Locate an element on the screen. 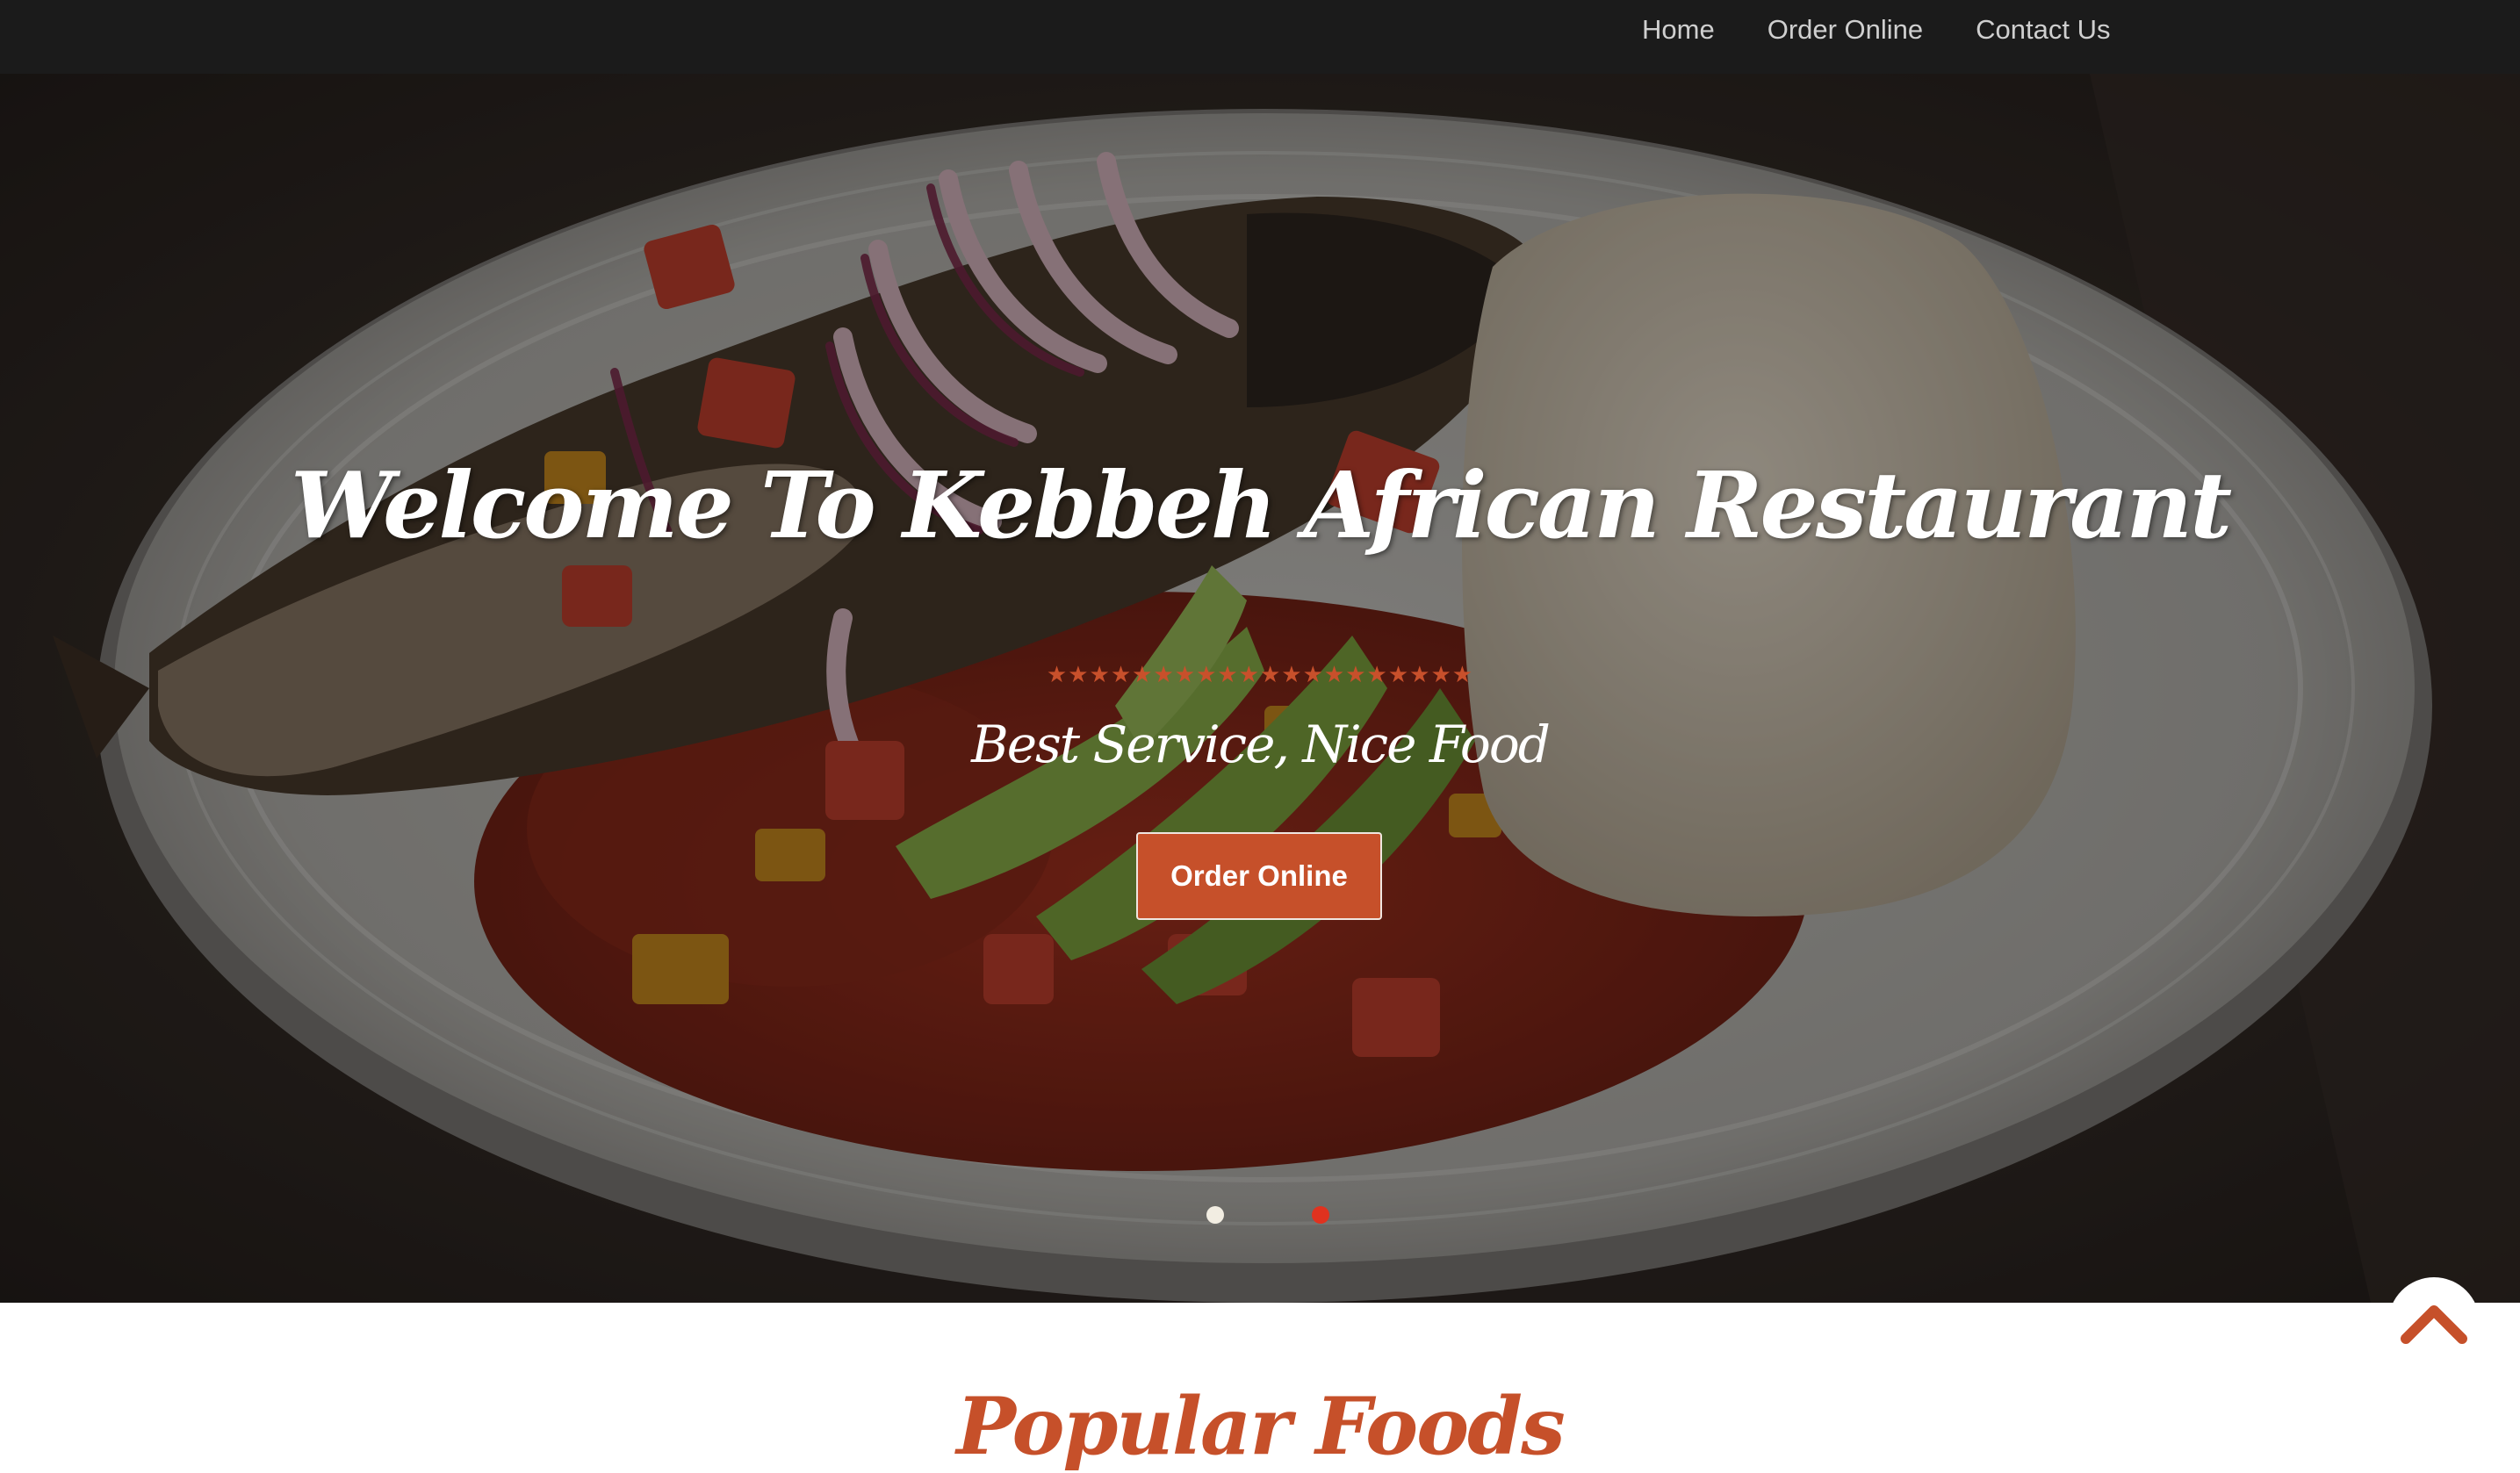 Image resolution: width=2520 pixels, height=1473 pixels. section-heading: Popular Foods is located at coordinates (1261, 1426).